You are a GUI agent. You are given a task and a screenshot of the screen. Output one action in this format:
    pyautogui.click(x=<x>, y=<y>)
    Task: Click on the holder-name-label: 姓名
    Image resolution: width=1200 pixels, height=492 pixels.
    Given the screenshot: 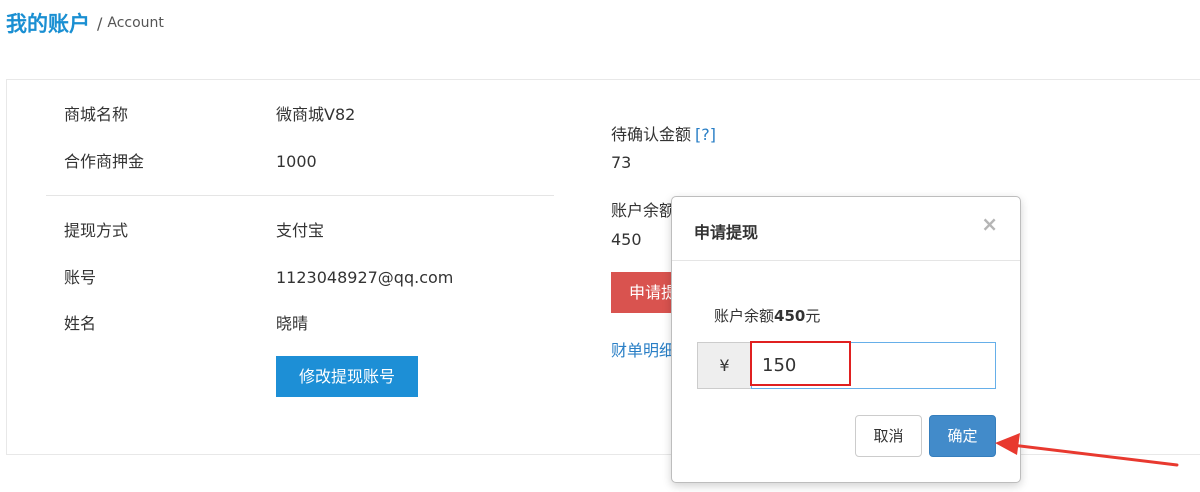 What is the action you would take?
    pyautogui.click(x=80, y=323)
    